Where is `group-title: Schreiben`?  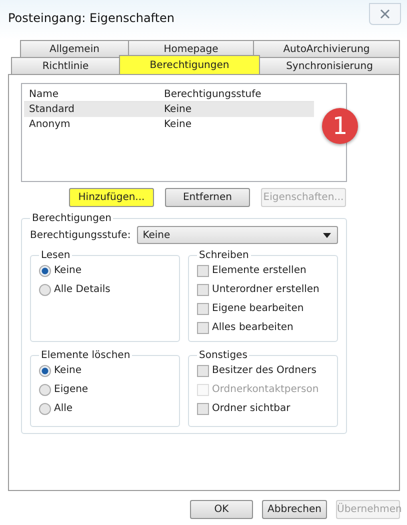 group-title: Schreiben is located at coordinates (224, 255).